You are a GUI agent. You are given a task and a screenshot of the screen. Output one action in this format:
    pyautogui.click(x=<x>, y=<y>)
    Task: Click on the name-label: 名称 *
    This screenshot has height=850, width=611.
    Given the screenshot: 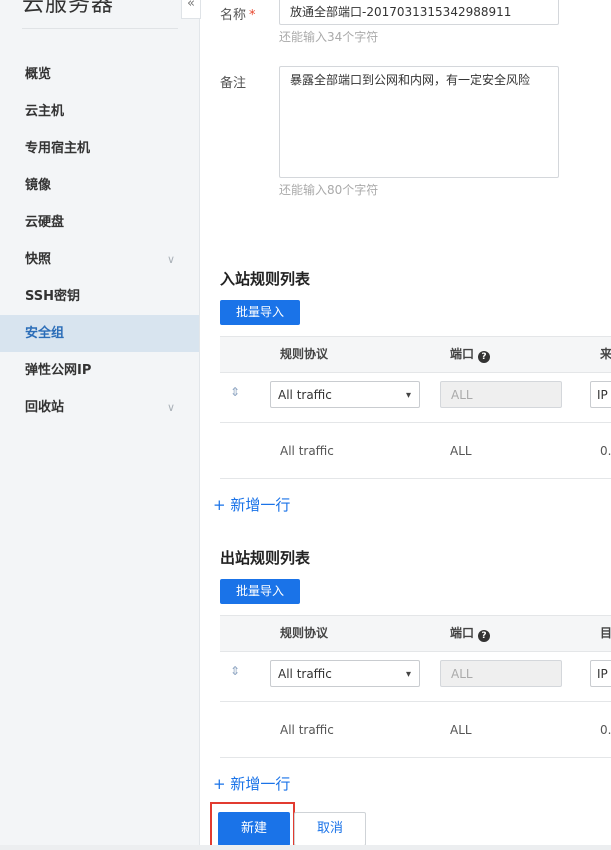 What is the action you would take?
    pyautogui.click(x=238, y=13)
    